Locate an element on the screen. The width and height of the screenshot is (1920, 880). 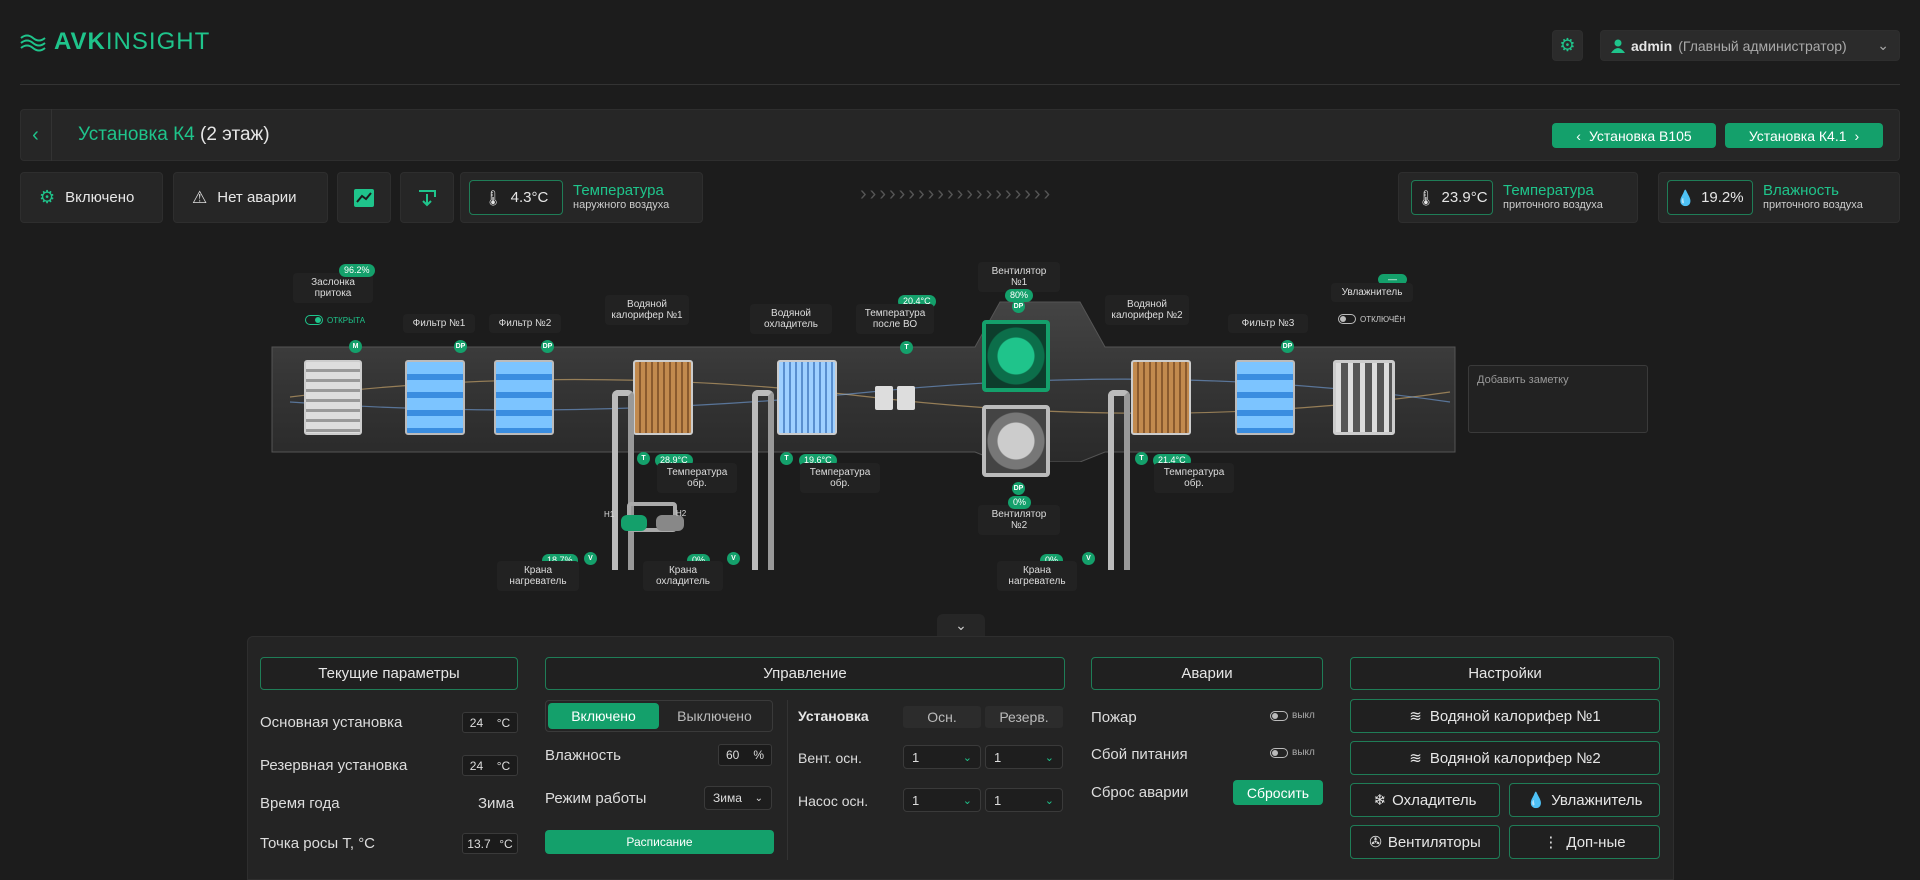
supply-temp-sub: приточного воздуха is located at coordinates (1553, 204).